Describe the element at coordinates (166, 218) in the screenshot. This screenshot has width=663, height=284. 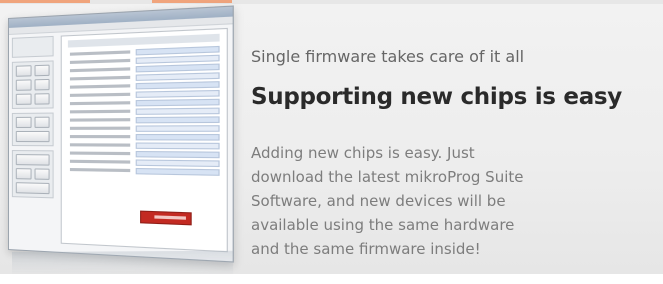
I see `mikroelektronika-logo-icon` at that location.